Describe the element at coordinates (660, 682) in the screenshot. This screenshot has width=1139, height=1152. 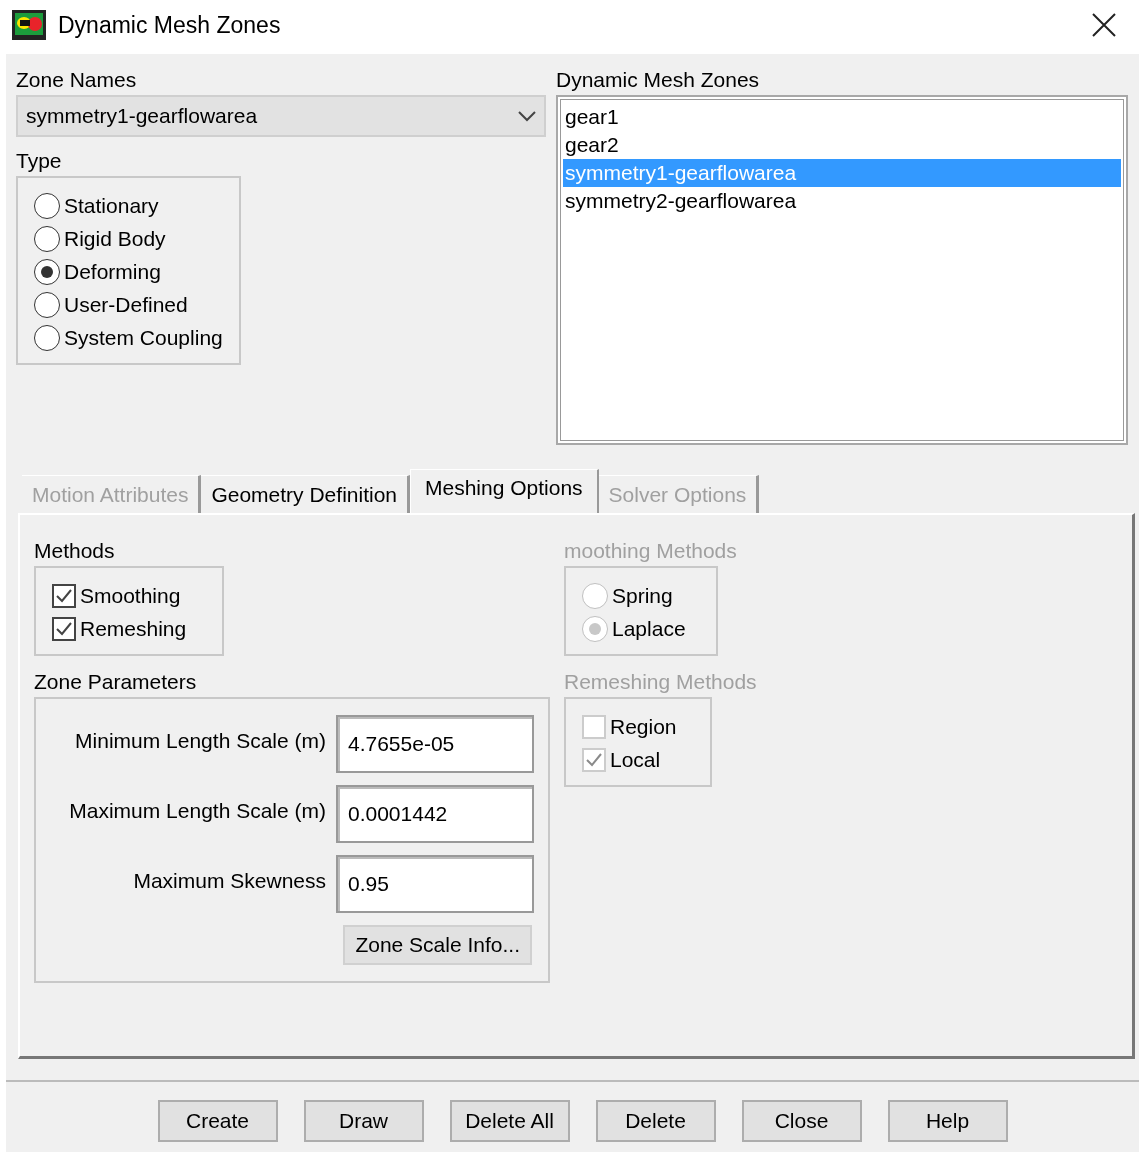
I see `group-label: Remeshing Methods` at that location.